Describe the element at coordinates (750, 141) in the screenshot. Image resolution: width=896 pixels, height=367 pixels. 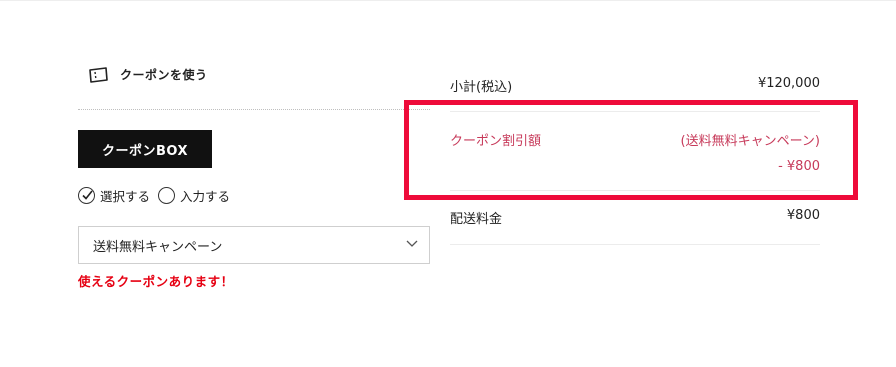
I see `discount-campaign-name: (送料無料キャンペーン)` at that location.